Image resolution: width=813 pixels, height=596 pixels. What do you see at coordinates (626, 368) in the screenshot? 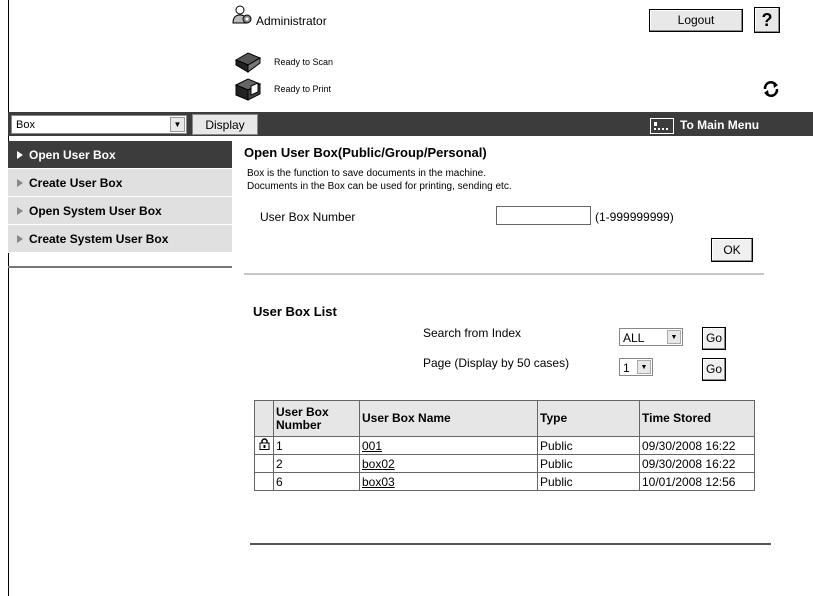
I see `page-select-value: 1` at bounding box center [626, 368].